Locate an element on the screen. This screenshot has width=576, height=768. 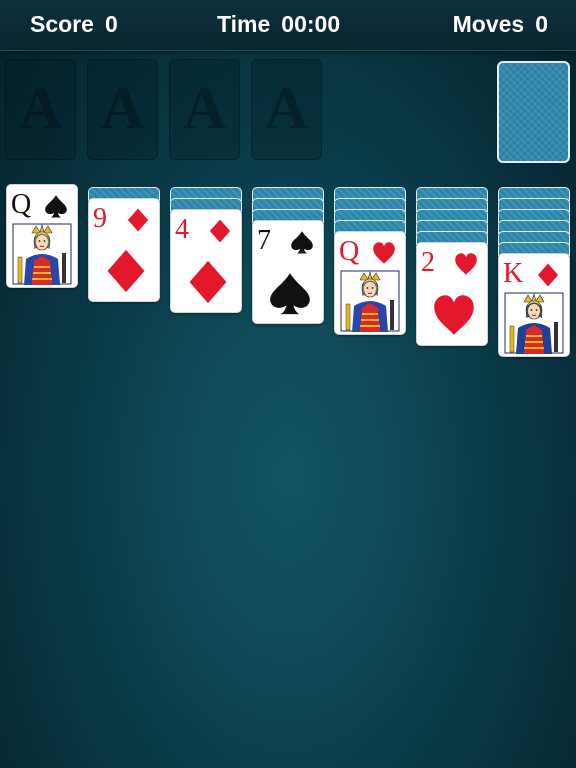
tableau-card-col-3: 4 is located at coordinates (206, 261).